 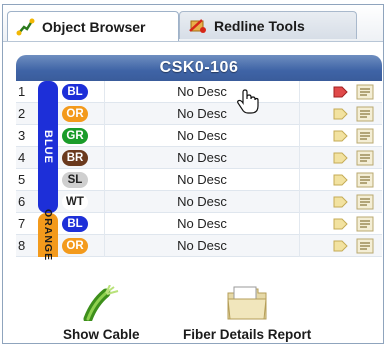 What do you see at coordinates (22, 245) in the screenshot?
I see `fiber-number: 8` at bounding box center [22, 245].